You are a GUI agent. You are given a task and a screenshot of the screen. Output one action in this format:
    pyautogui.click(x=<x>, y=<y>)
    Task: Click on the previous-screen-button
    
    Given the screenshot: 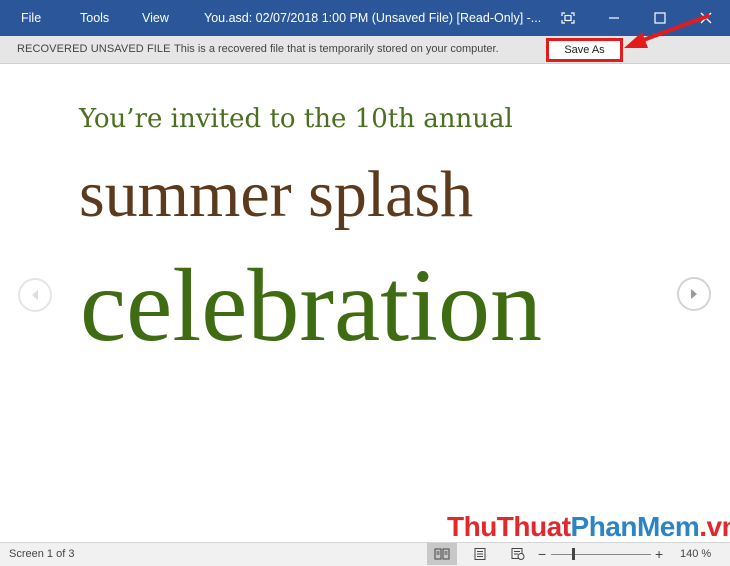 What is the action you would take?
    pyautogui.click(x=35, y=295)
    